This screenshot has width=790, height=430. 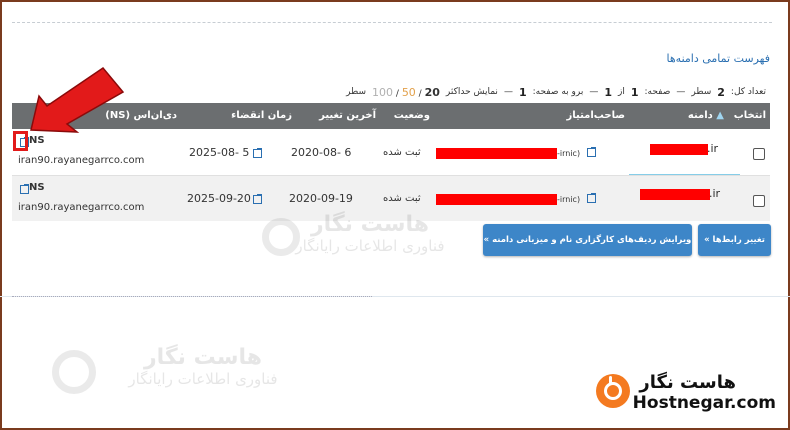 What do you see at coordinates (77, 99) in the screenshot?
I see `annotation-arrow-icon` at bounding box center [77, 99].